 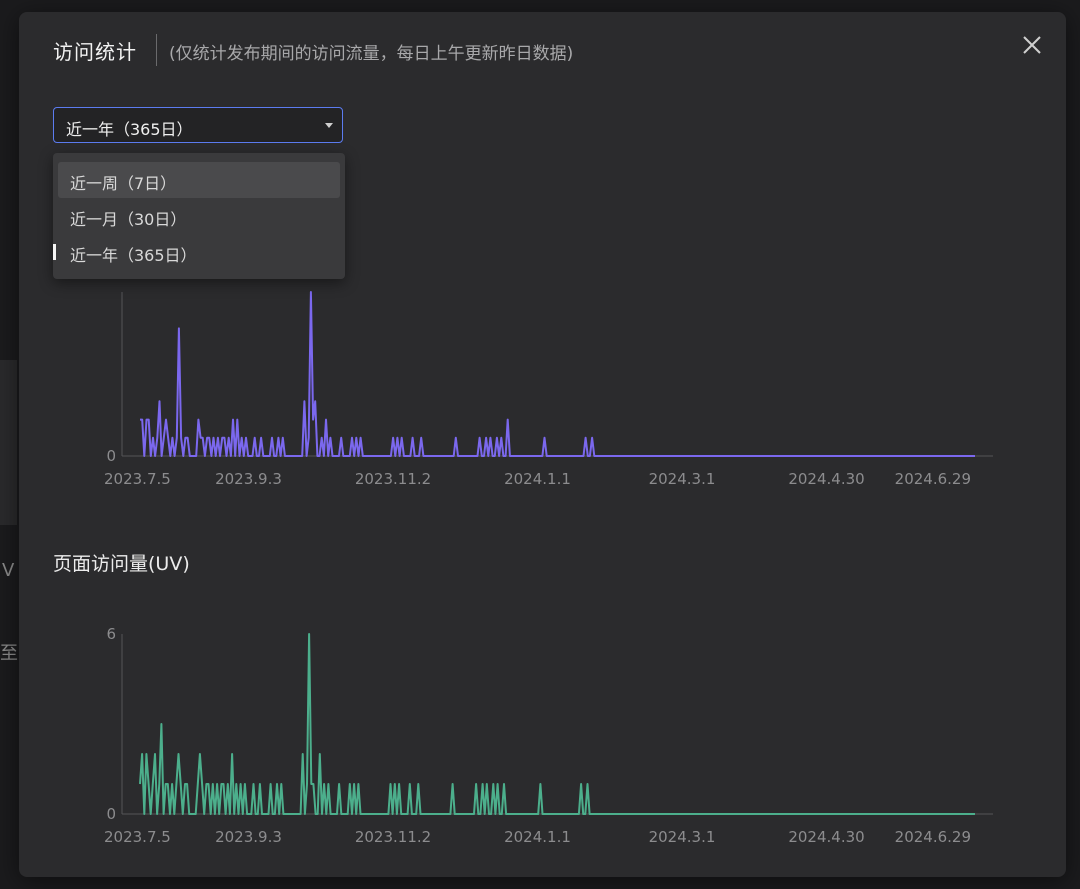 I want to click on range-dropdown: 近一周（7日） 近一月（30日） 近一年（365日）, so click(x=199, y=216).